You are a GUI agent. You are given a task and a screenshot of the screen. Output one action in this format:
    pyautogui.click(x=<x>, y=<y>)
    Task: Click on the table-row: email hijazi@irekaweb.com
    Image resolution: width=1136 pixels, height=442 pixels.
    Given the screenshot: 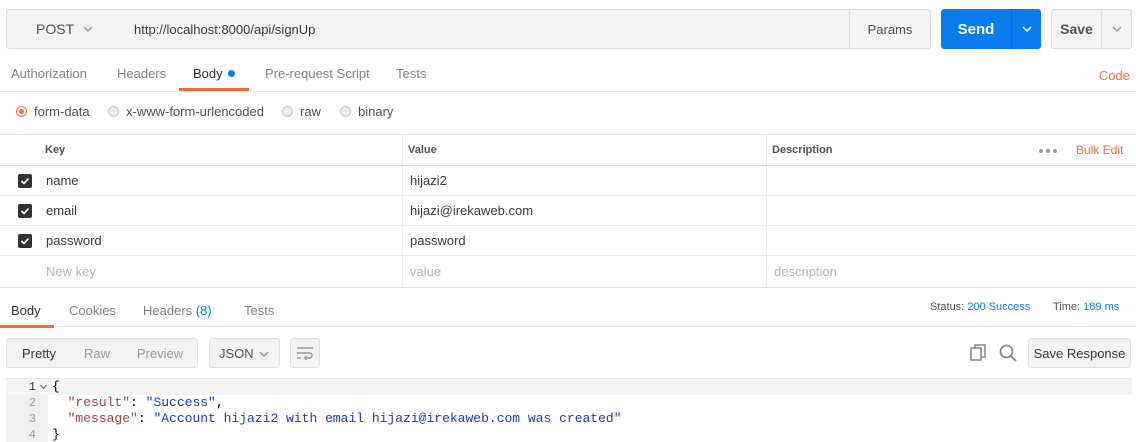 What is the action you would take?
    pyautogui.click(x=568, y=211)
    